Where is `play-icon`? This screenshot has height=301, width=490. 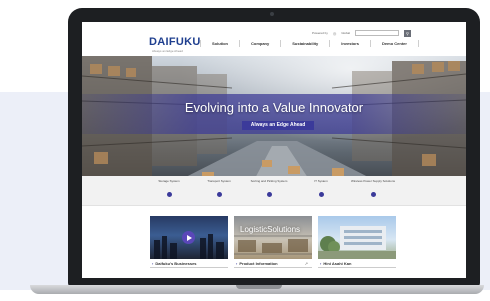
play-icon is located at coordinates (188, 237).